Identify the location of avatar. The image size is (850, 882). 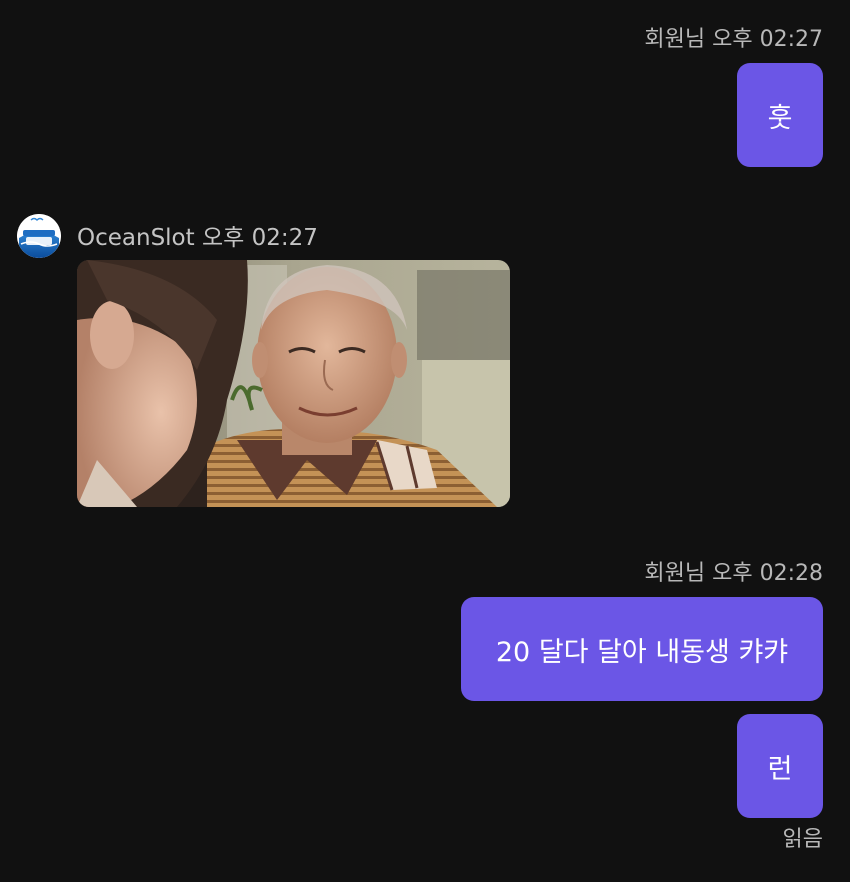
(39, 236).